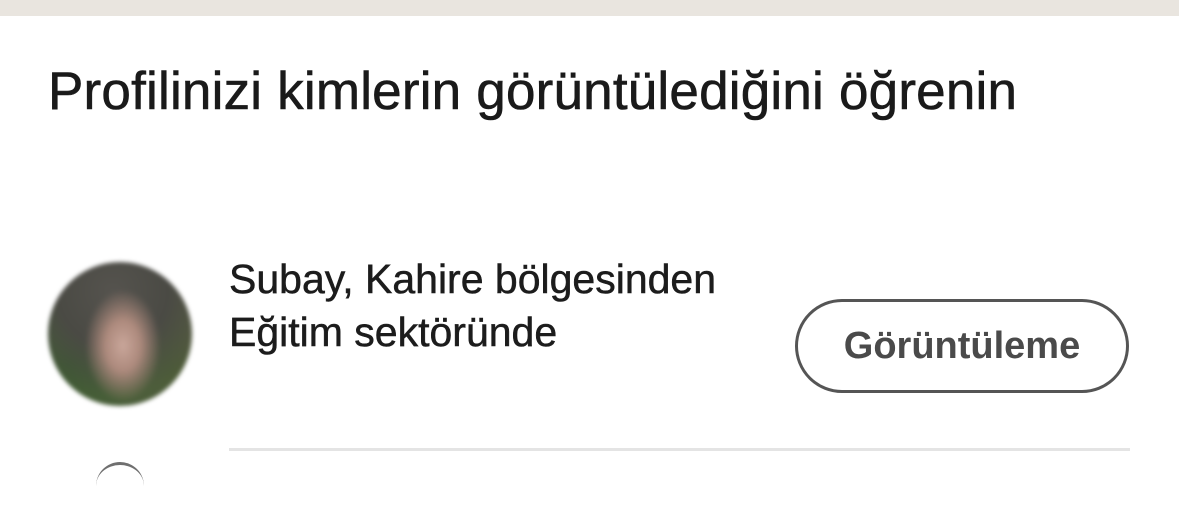  Describe the element at coordinates (962, 346) in the screenshot. I see `view-button: Görüntüleme` at that location.